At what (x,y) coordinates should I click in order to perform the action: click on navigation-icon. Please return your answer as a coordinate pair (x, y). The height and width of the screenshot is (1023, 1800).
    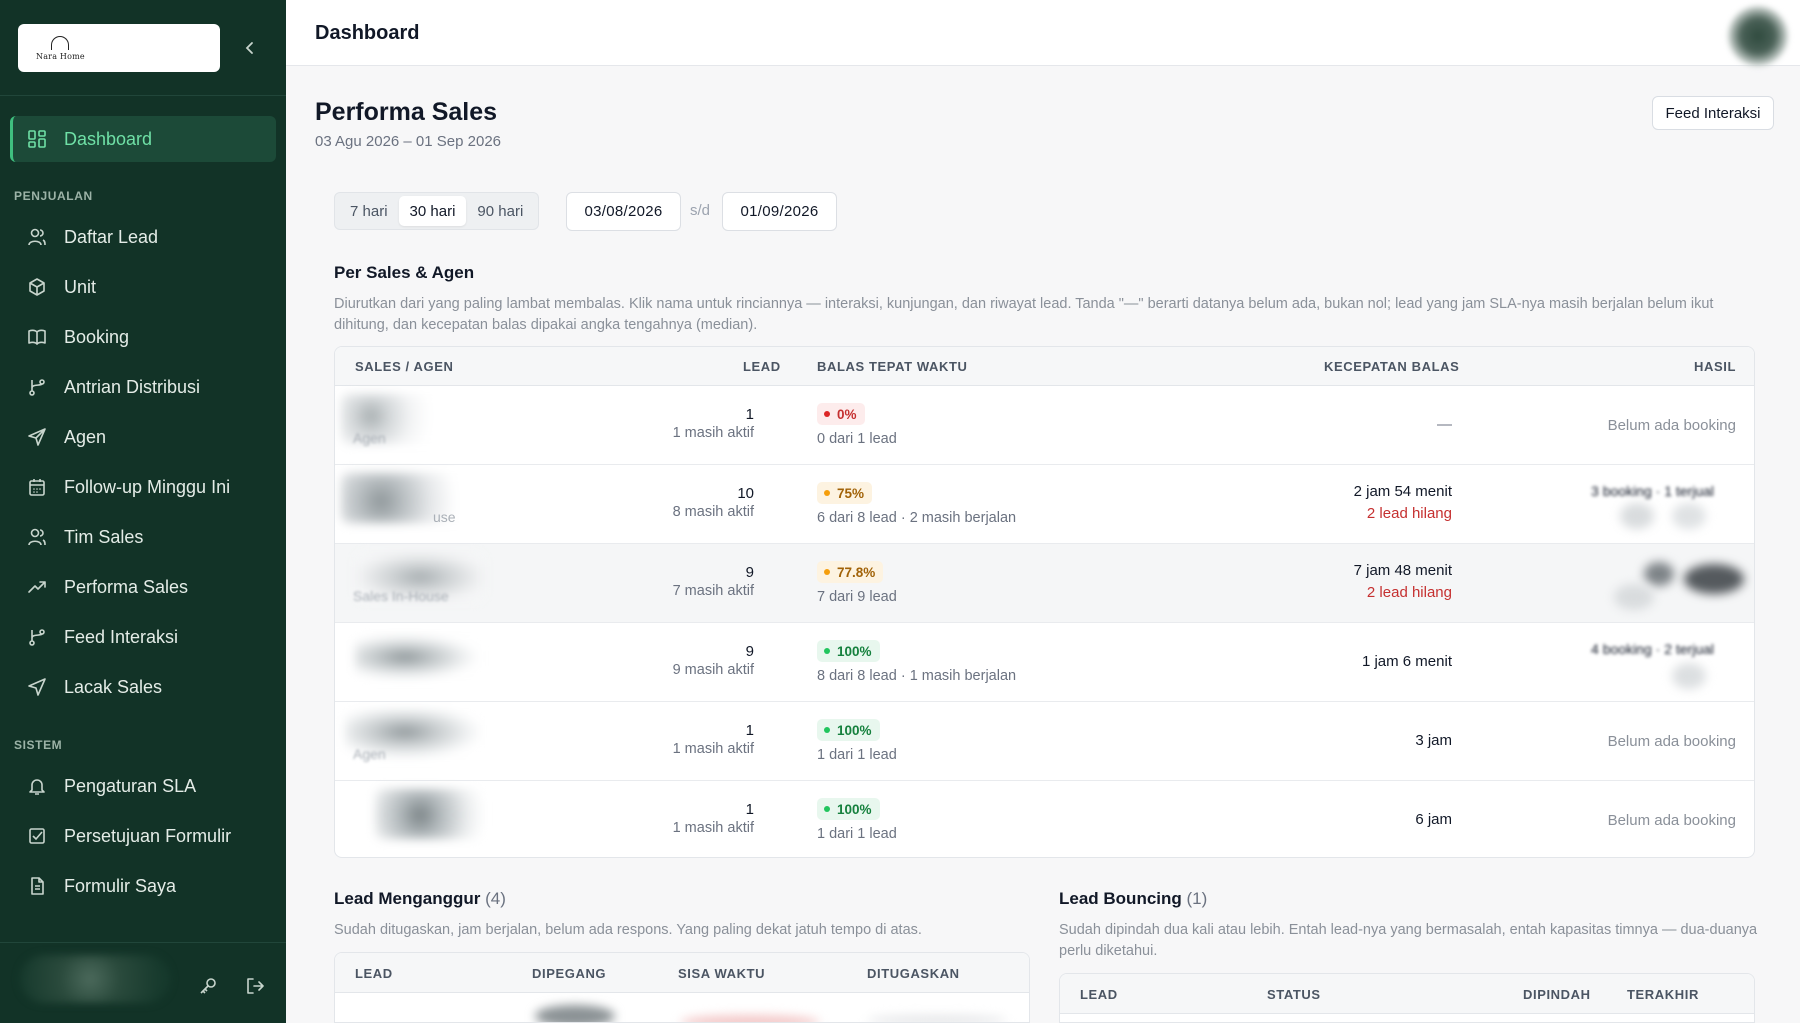
    Looking at the image, I should click on (37, 687).